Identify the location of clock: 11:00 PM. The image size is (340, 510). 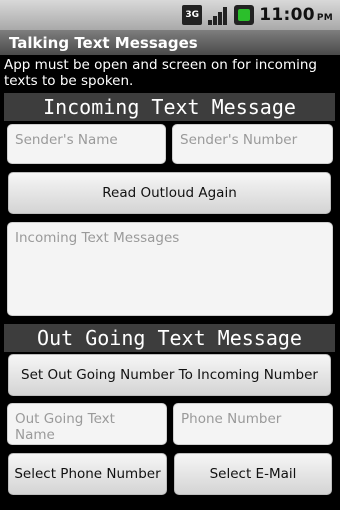
(296, 15).